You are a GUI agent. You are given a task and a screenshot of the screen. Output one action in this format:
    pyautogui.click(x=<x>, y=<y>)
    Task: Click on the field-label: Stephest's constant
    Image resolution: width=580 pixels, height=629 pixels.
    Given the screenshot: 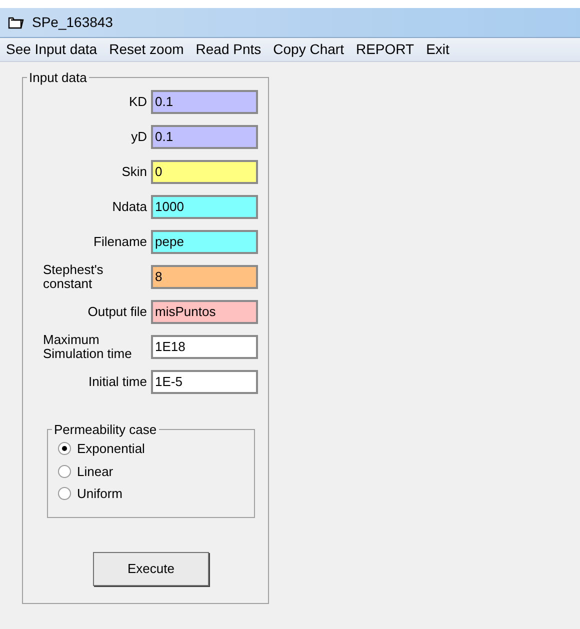 What is the action you would take?
    pyautogui.click(x=73, y=276)
    